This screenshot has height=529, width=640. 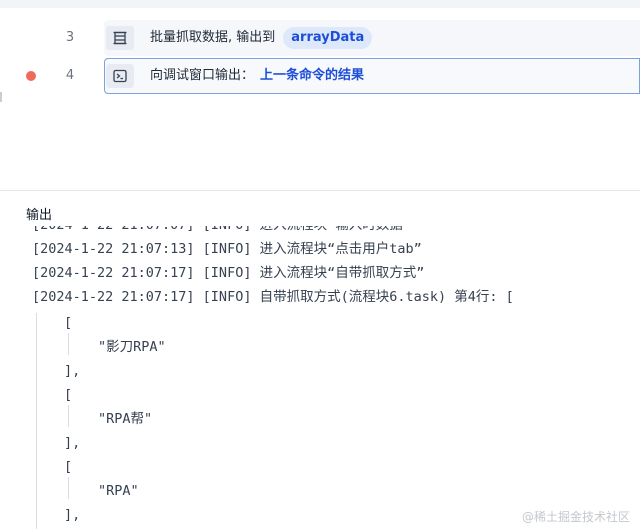 What do you see at coordinates (118, 491) in the screenshot?
I see `json-line: "RPA"` at bounding box center [118, 491].